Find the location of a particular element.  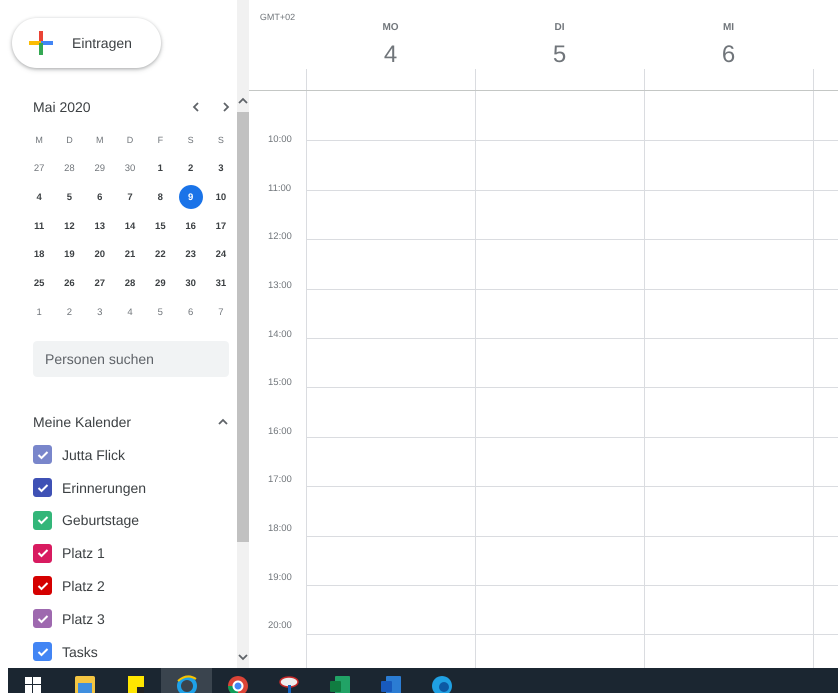

weekday-label: F is located at coordinates (160, 141).